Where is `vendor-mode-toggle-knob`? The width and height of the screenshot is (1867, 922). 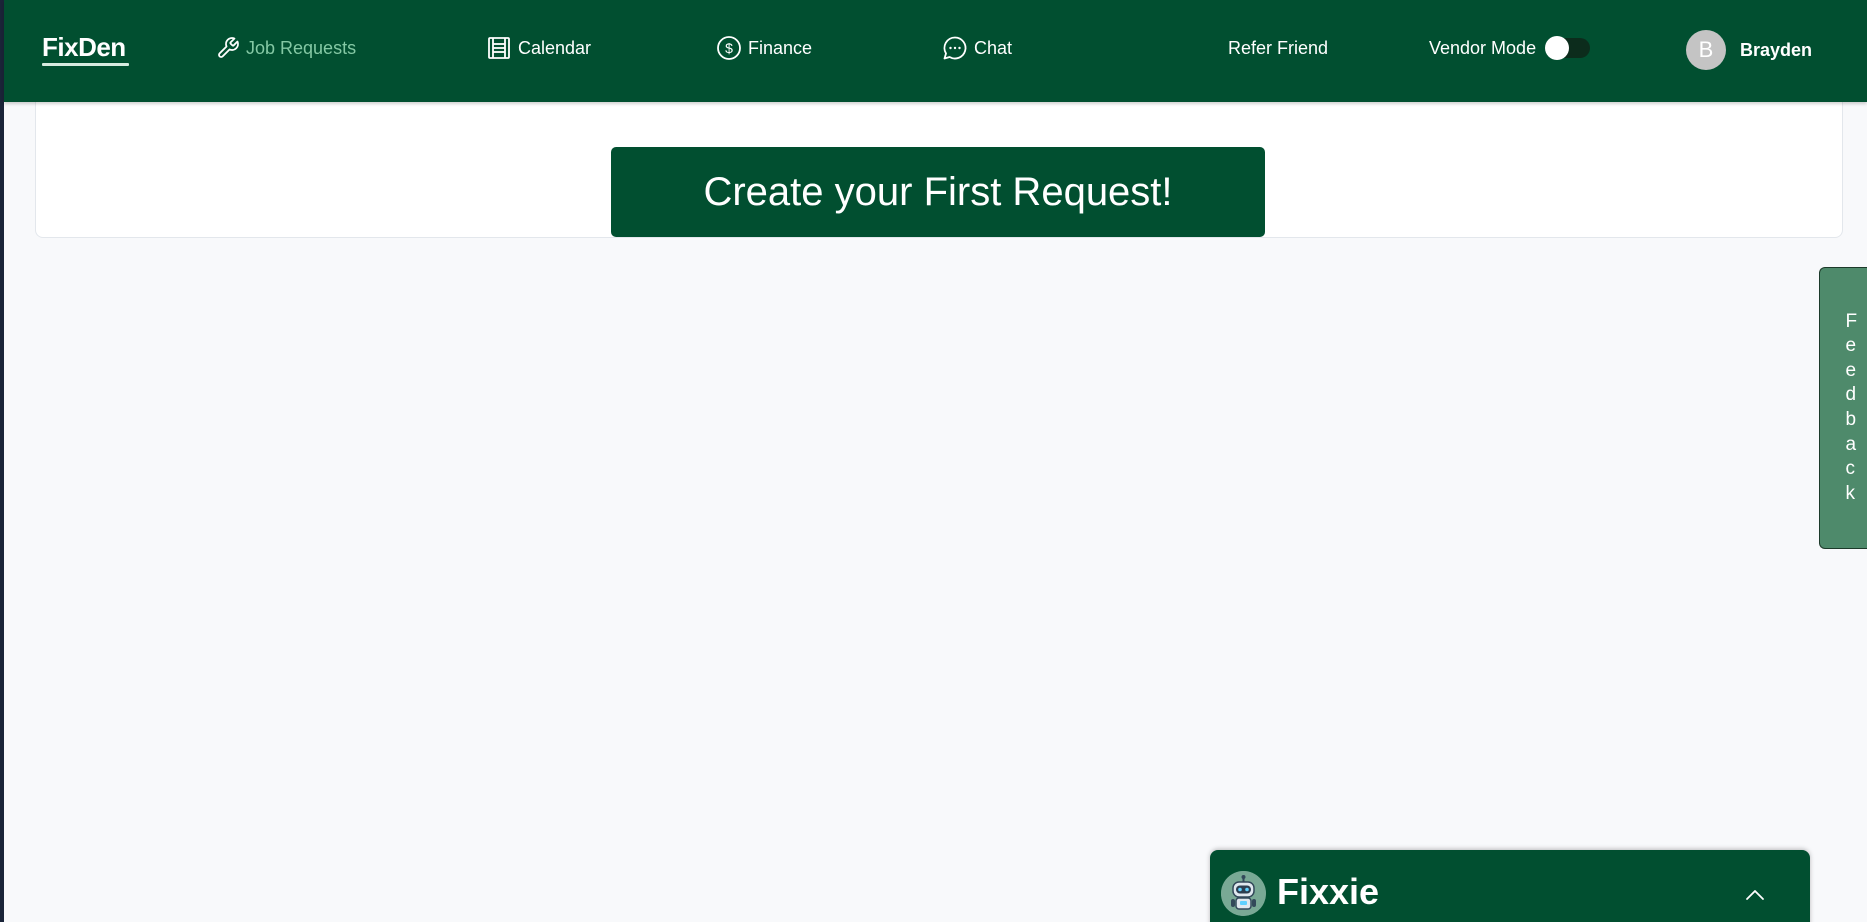 vendor-mode-toggle-knob is located at coordinates (1557, 48).